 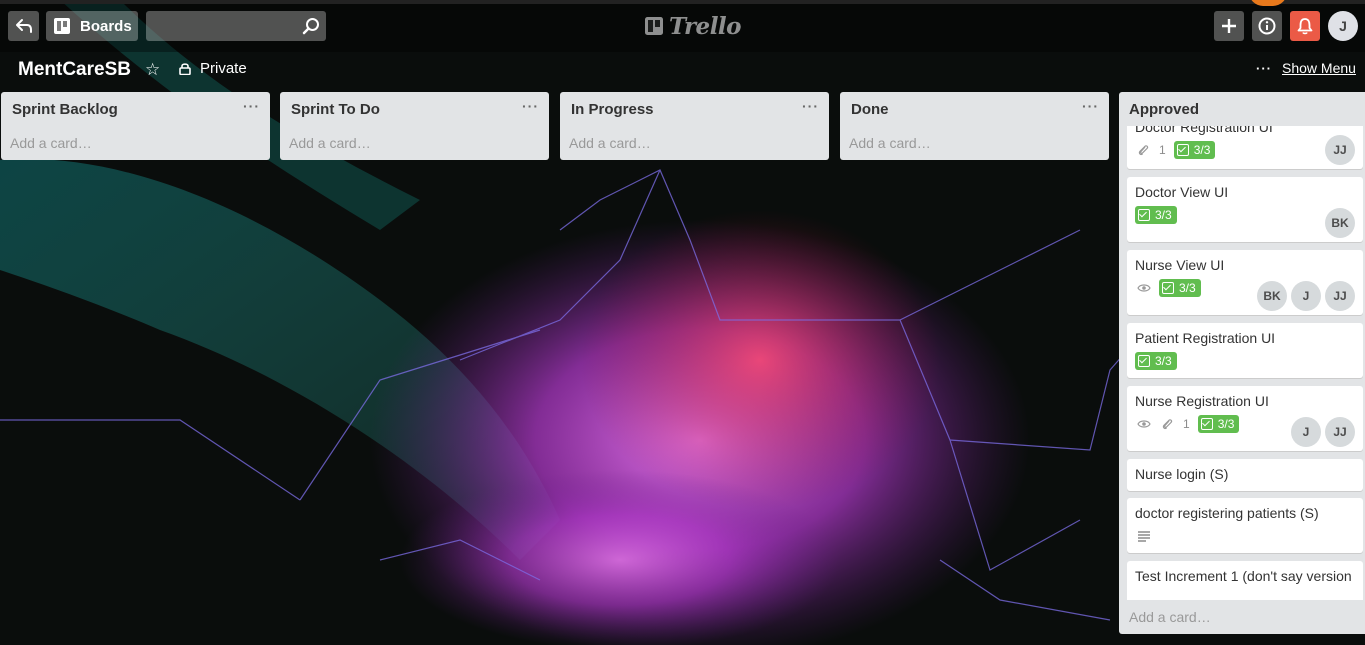 I want to click on privacy-label: Private, so click(x=223, y=68).